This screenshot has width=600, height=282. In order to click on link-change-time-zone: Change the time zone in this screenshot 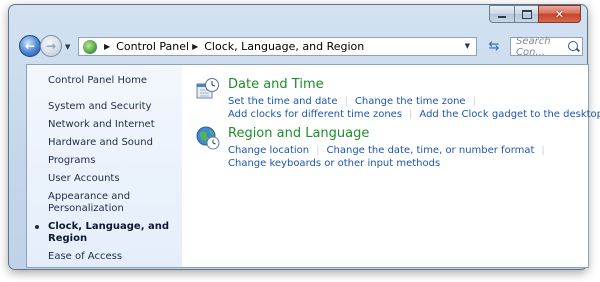, I will do `click(410, 101)`.